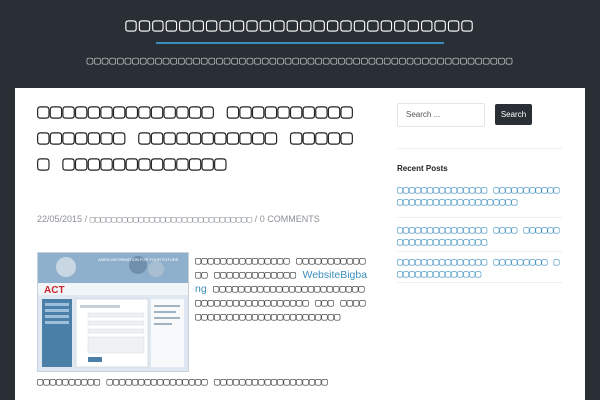  What do you see at coordinates (513, 114) in the screenshot?
I see `search-button: Search` at bounding box center [513, 114].